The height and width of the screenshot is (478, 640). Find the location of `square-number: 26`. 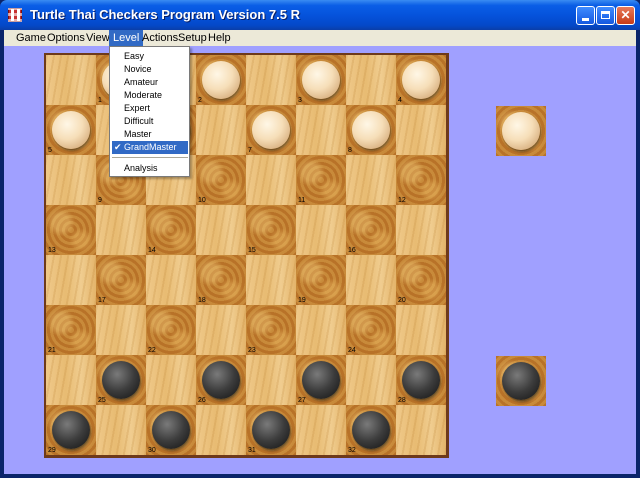

square-number: 26 is located at coordinates (202, 400).